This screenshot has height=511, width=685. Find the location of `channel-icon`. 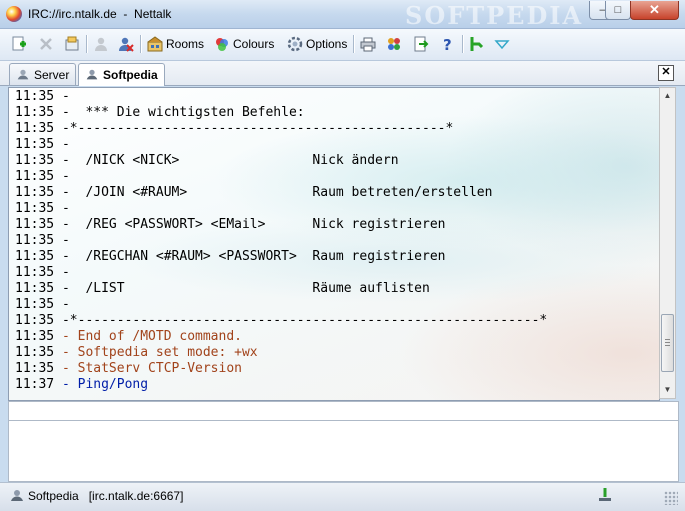

channel-icon is located at coordinates (92, 74).